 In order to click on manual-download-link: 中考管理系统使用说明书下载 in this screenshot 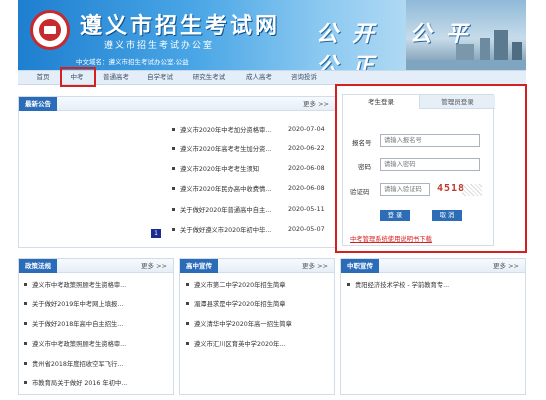, I will do `click(391, 238)`.